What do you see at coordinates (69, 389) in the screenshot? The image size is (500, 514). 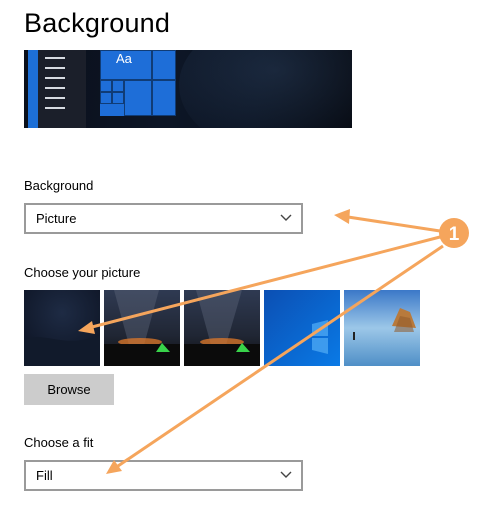 I see `browse-button: Browse` at bounding box center [69, 389].